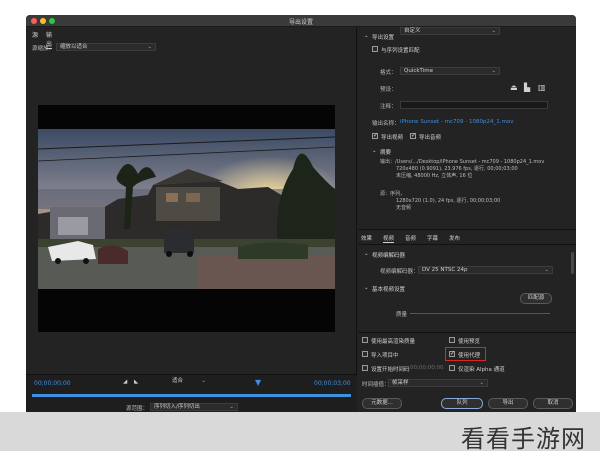 This screenshot has height=451, width=600. What do you see at coordinates (389, 238) in the screenshot?
I see `tab-video: 视频` at bounding box center [389, 238].